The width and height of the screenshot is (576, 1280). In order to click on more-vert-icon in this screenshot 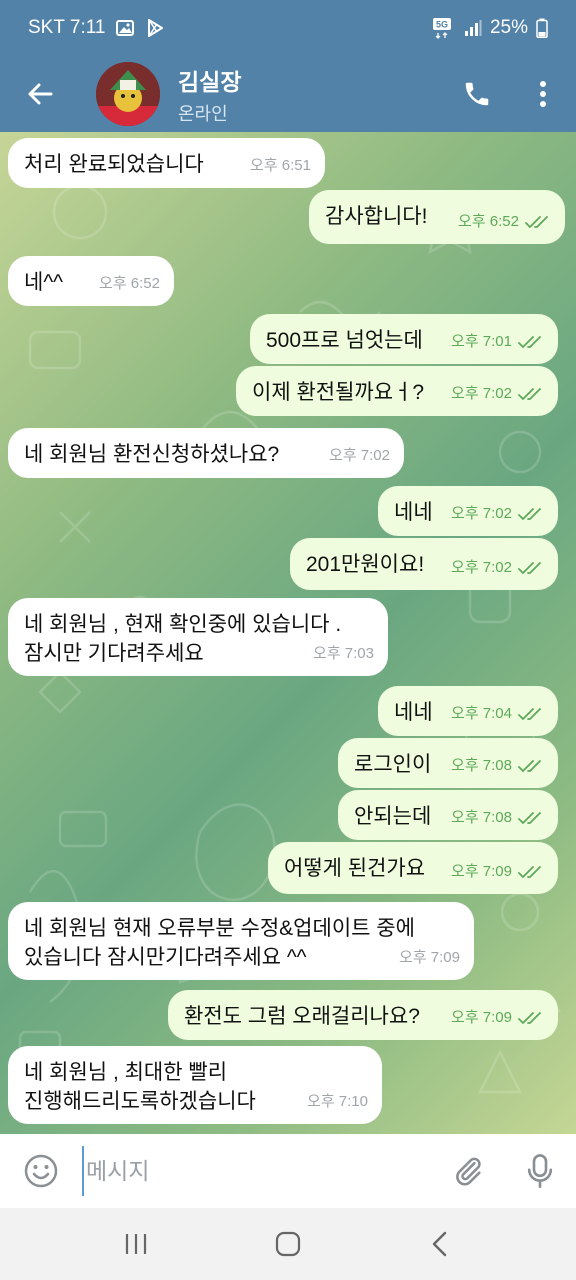, I will do `click(543, 94)`.